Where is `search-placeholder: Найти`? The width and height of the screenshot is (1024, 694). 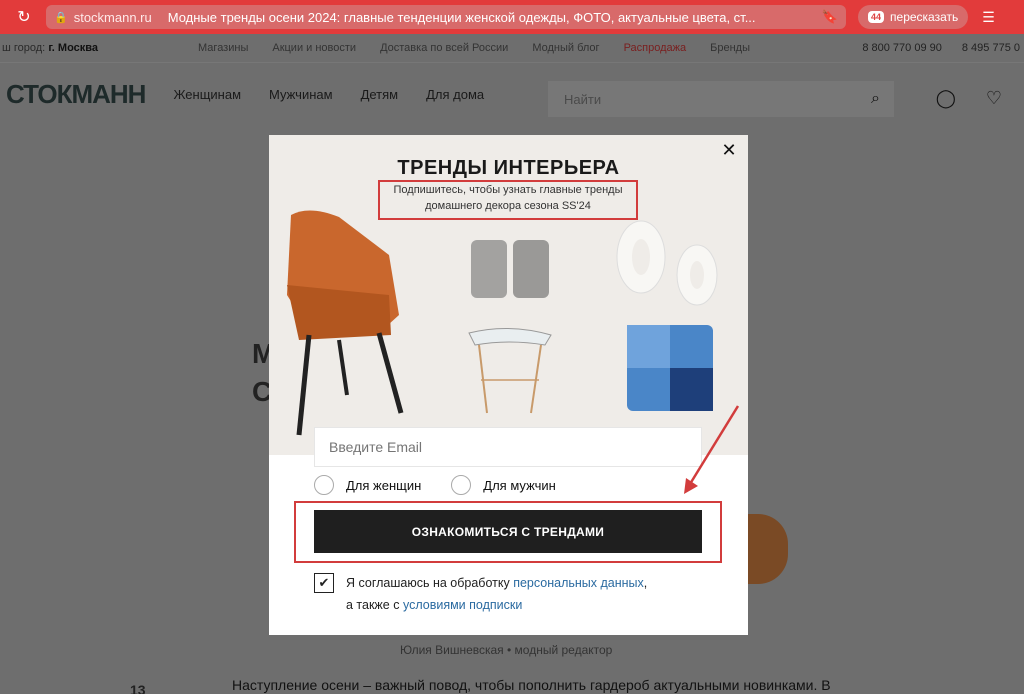 search-placeholder: Найти is located at coordinates (583, 99).